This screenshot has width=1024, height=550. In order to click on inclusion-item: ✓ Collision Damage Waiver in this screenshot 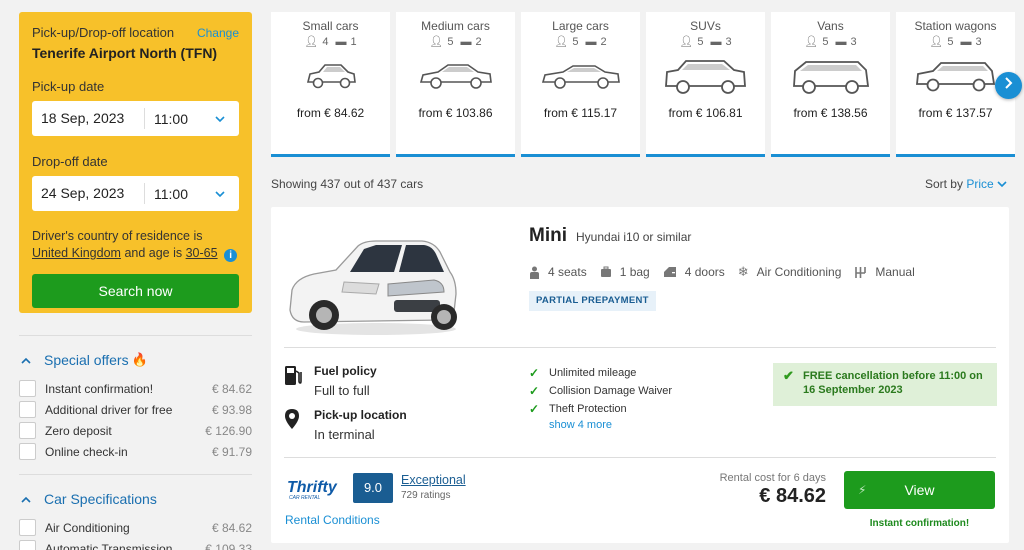, I will do `click(600, 391)`.